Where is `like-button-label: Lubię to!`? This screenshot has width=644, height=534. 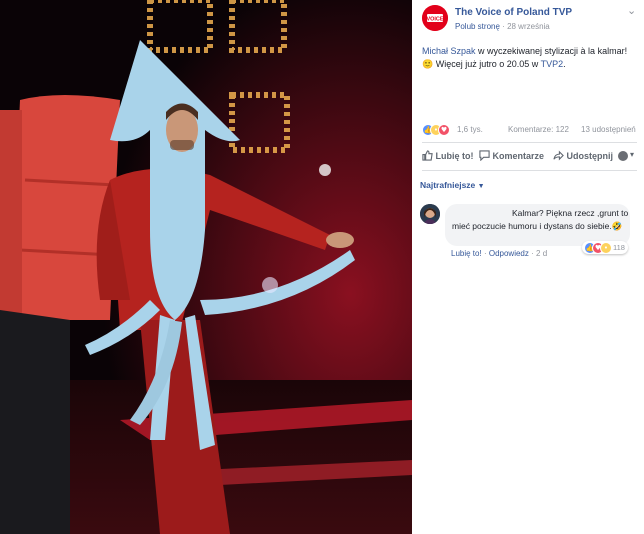 like-button-label: Lubię to! is located at coordinates (454, 156).